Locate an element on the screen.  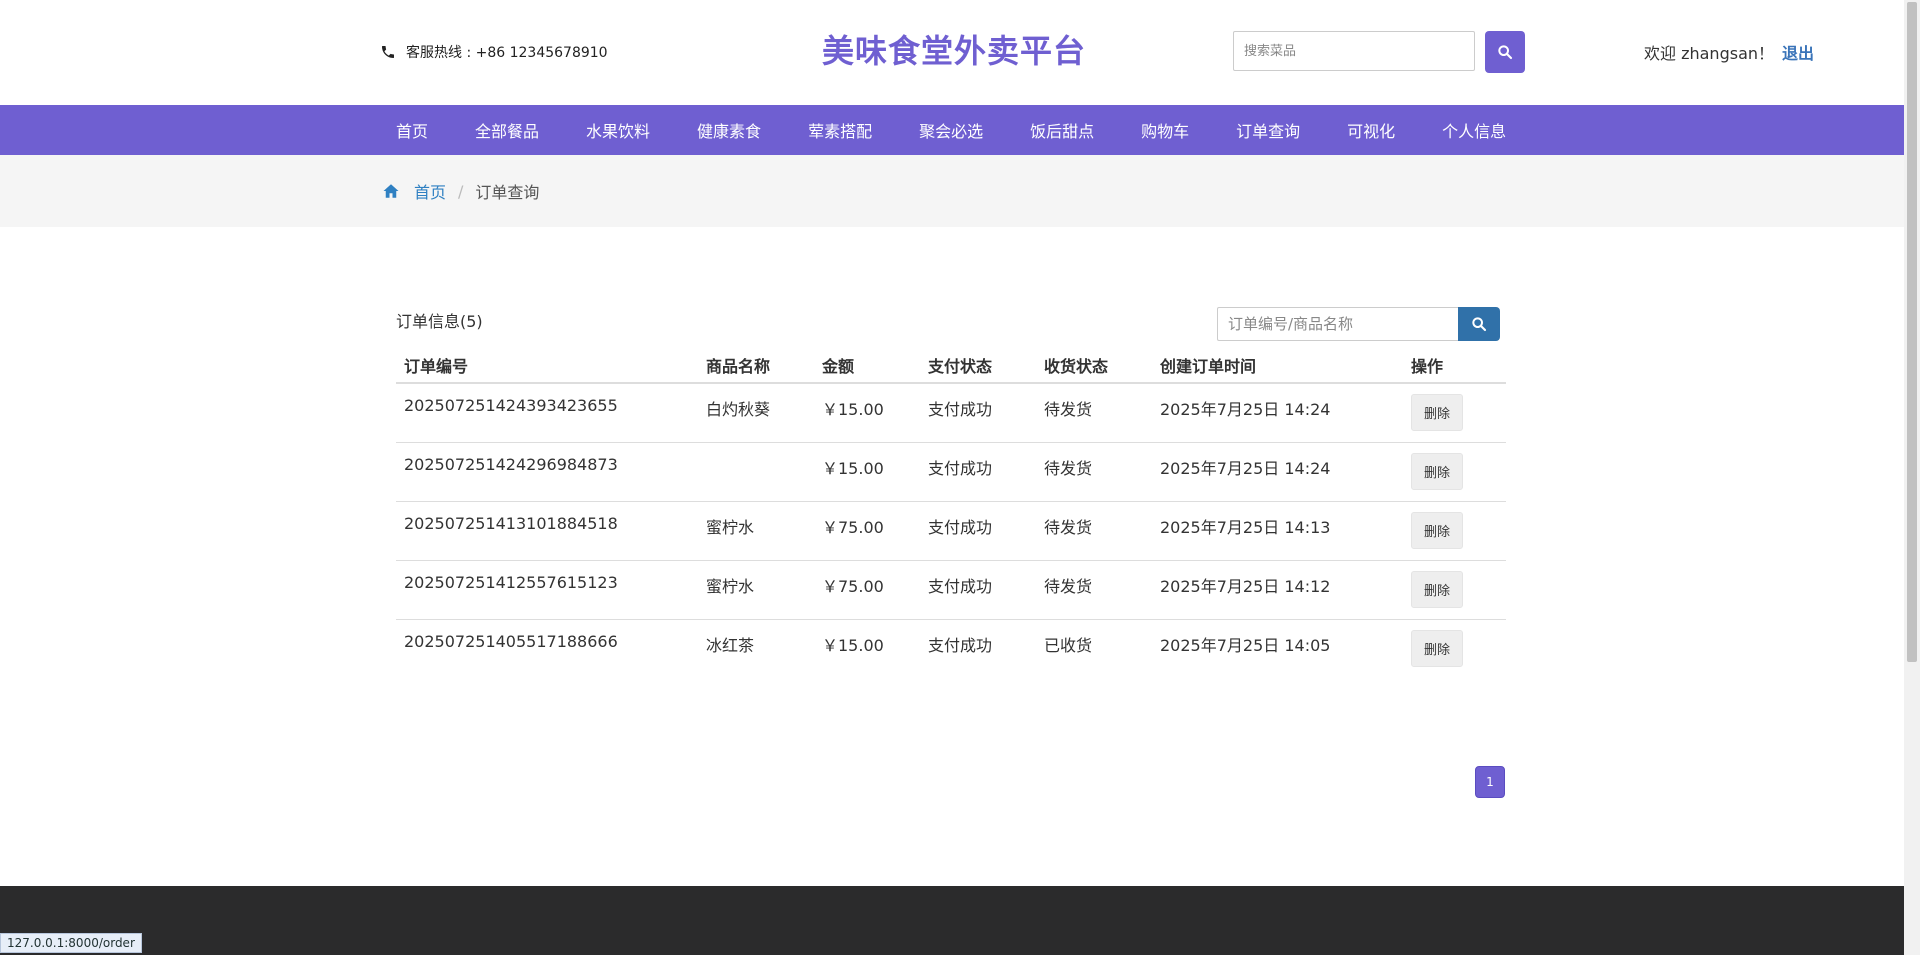
order-search is located at coordinates (1358, 324).